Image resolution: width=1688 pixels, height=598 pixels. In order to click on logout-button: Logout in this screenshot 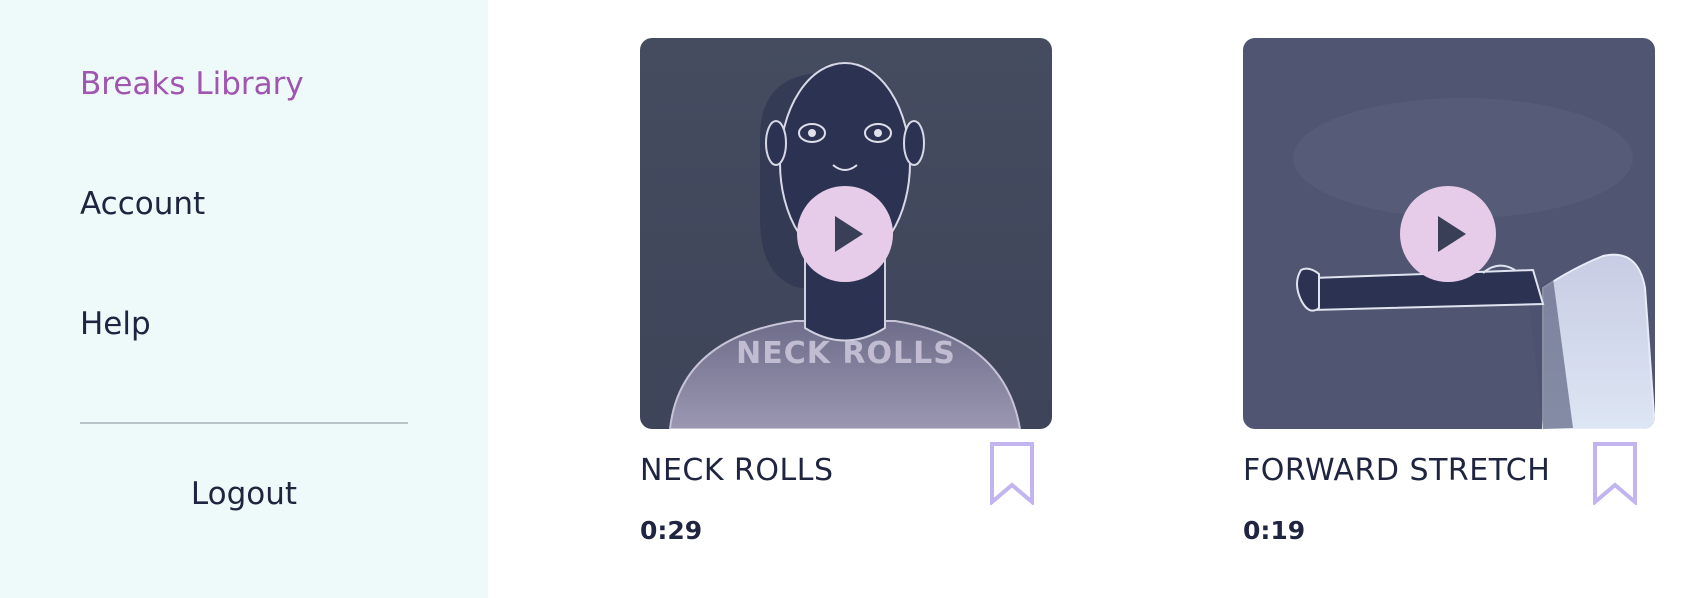, I will do `click(244, 494)`.